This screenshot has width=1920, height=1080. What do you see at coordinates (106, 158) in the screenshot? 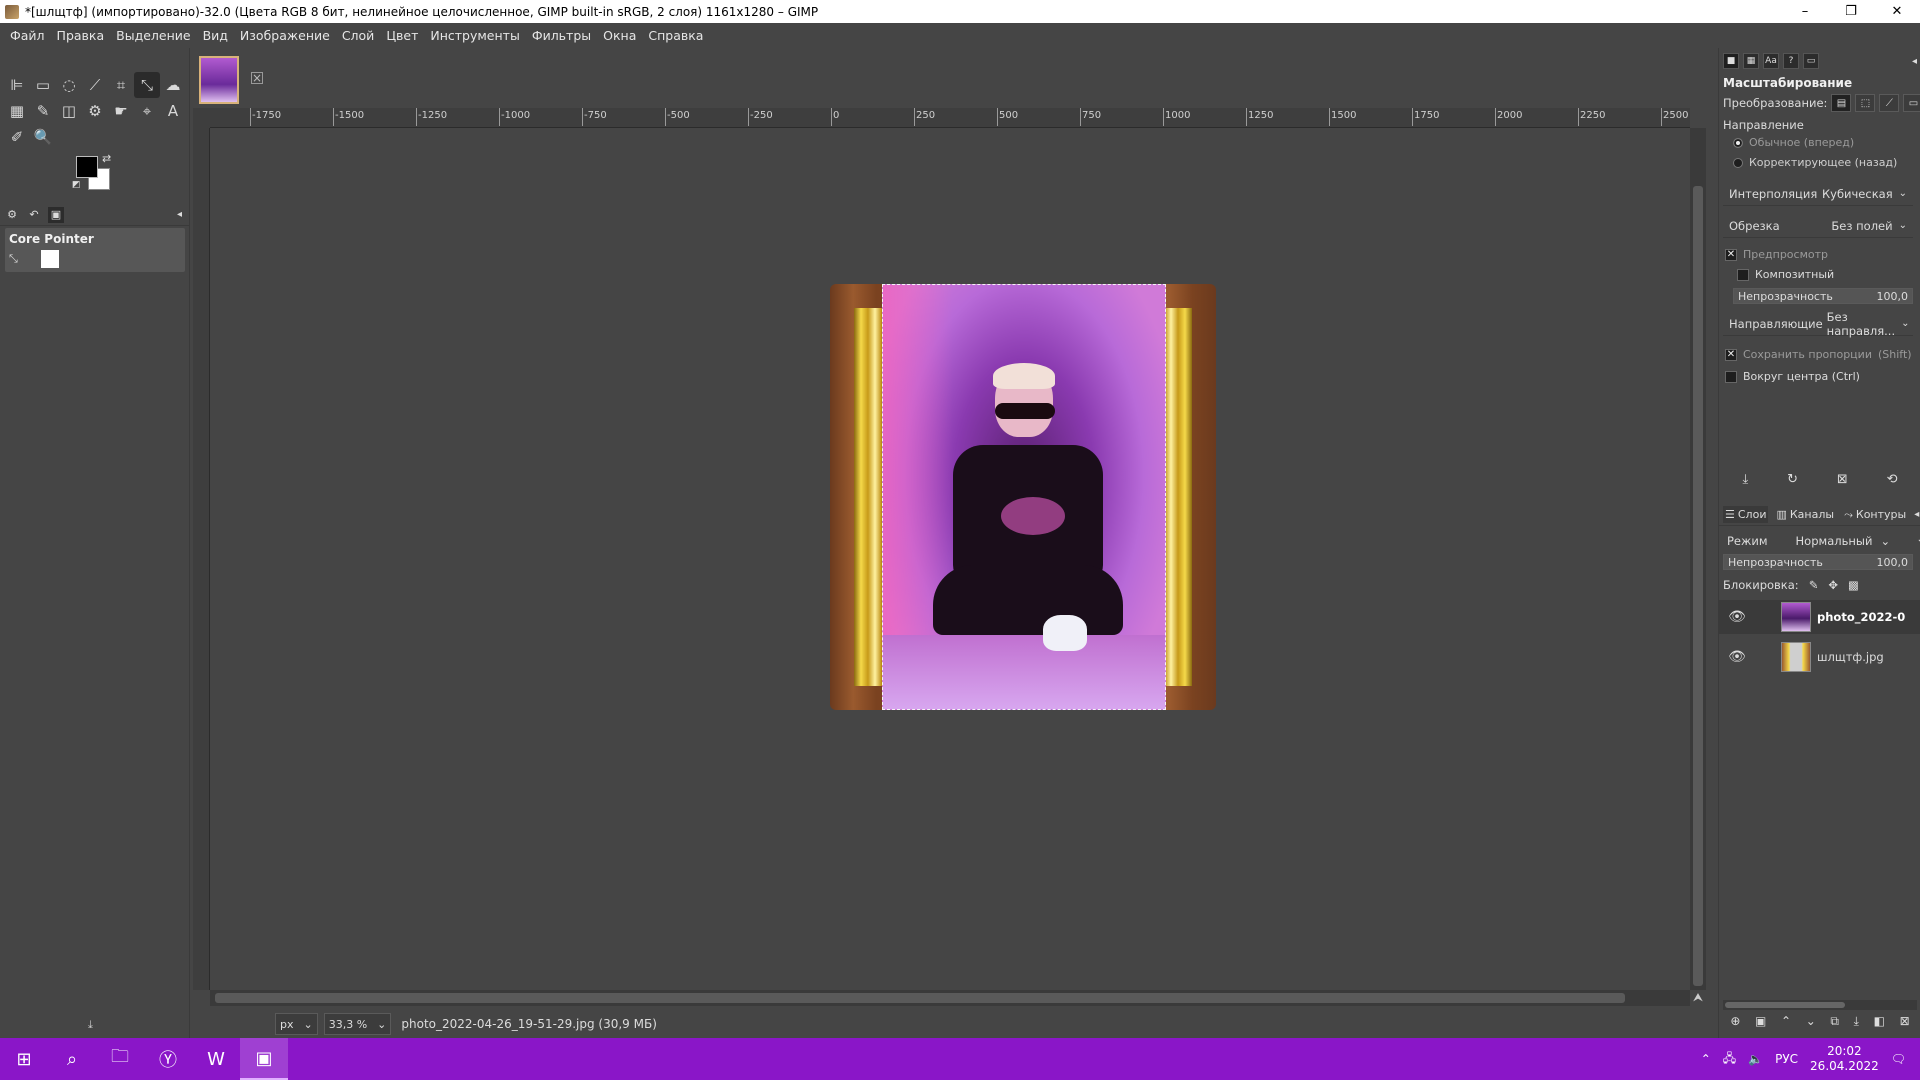
I see `swap-colors-icon: ⇄` at bounding box center [106, 158].